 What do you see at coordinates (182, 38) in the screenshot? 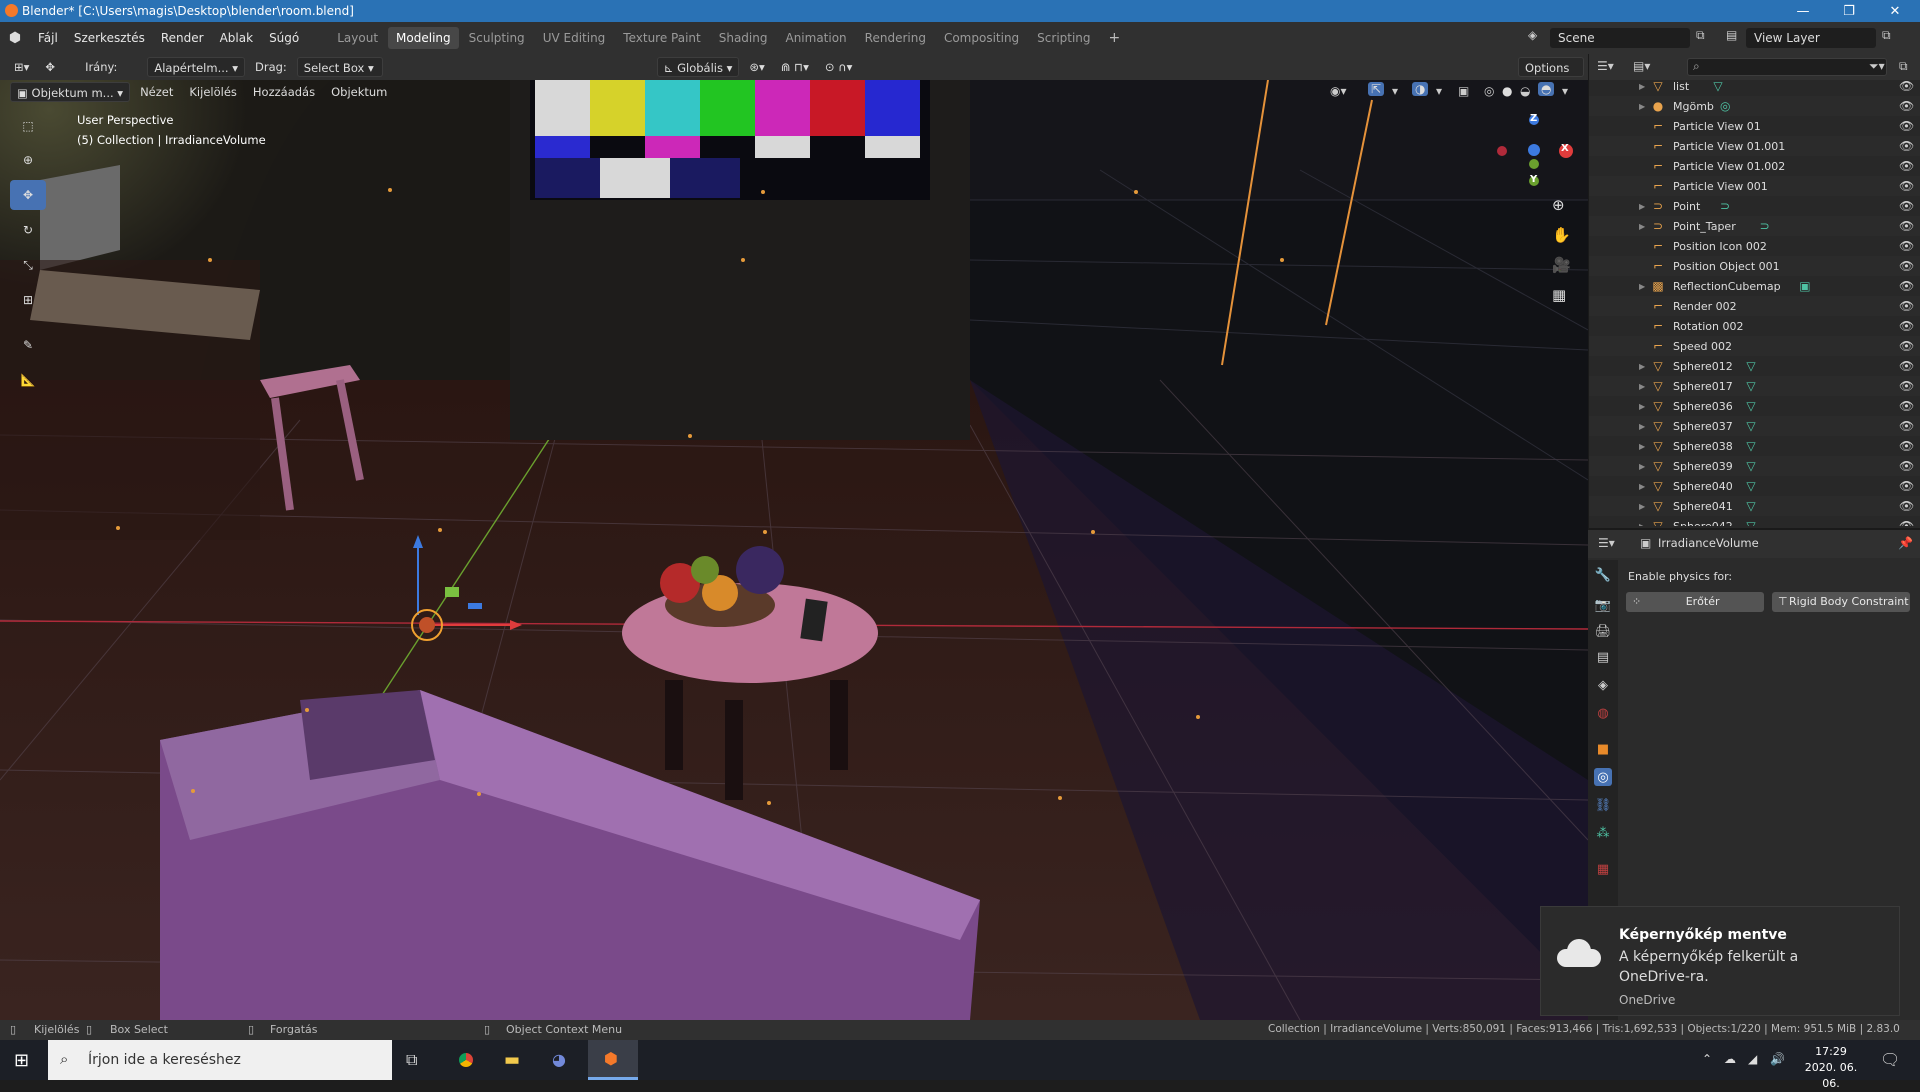
I see `menu-render: Render` at bounding box center [182, 38].